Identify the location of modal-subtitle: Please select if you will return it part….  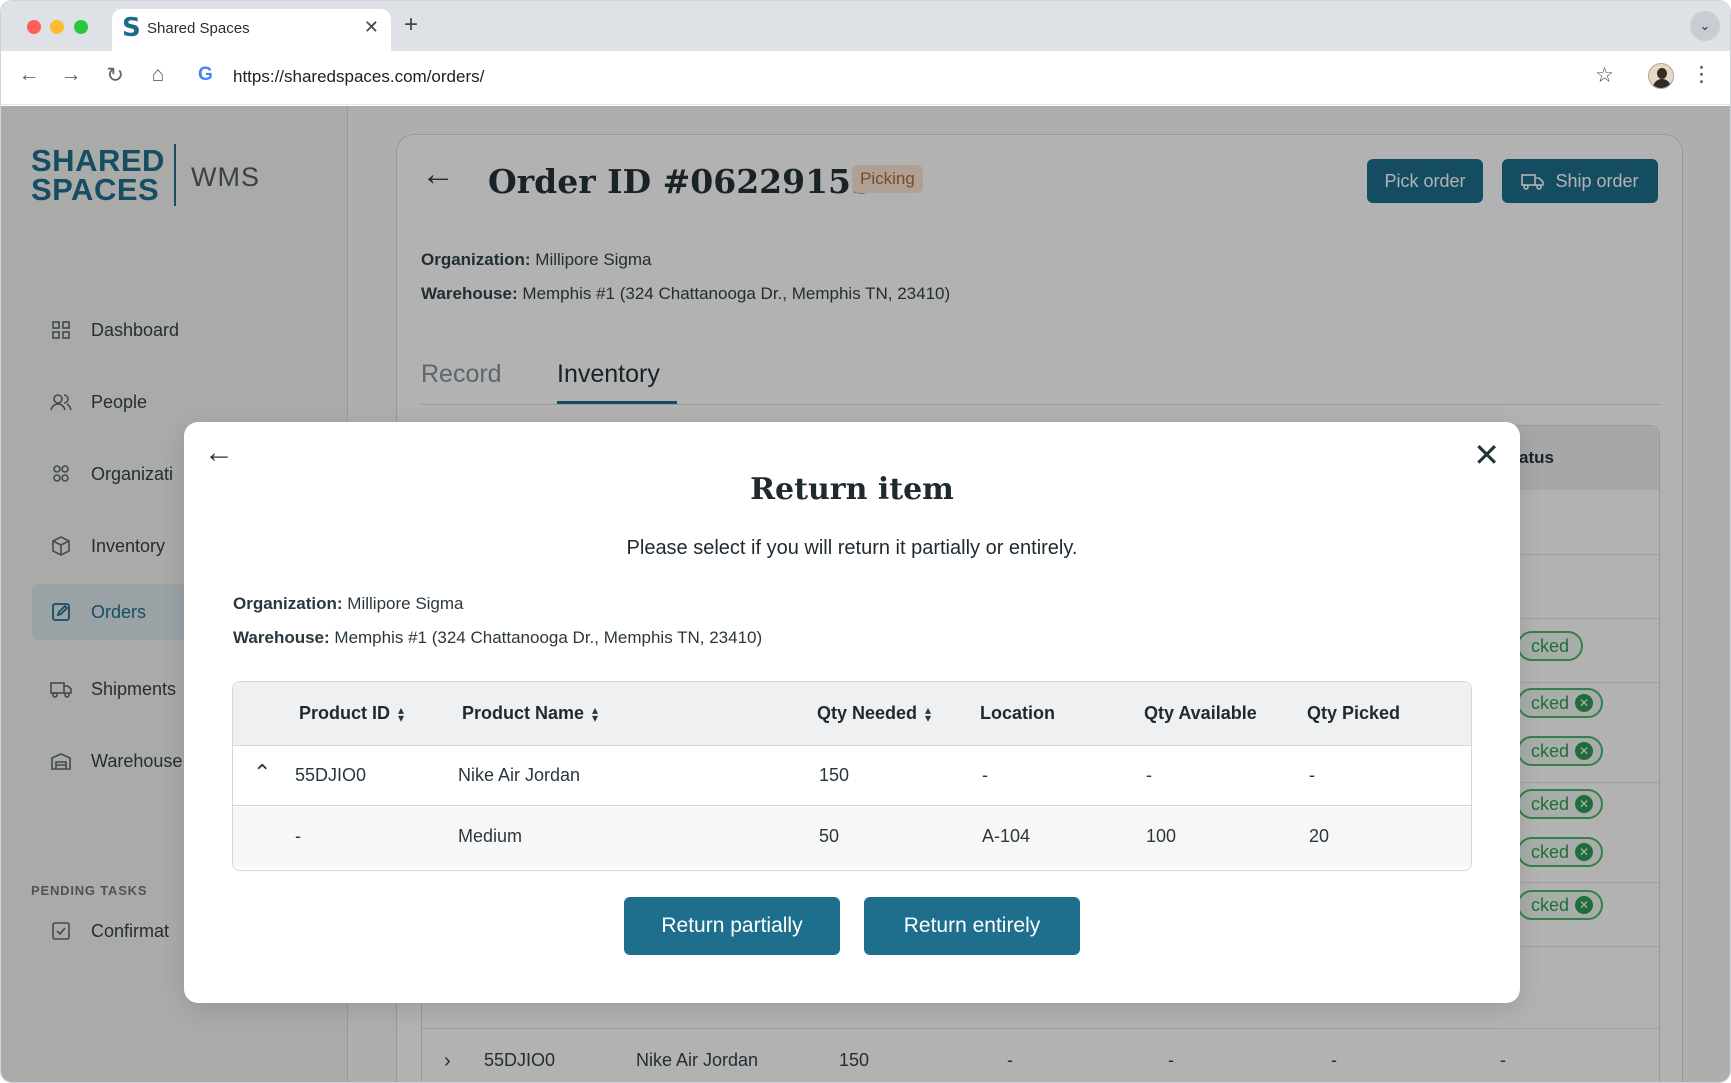
(852, 548).